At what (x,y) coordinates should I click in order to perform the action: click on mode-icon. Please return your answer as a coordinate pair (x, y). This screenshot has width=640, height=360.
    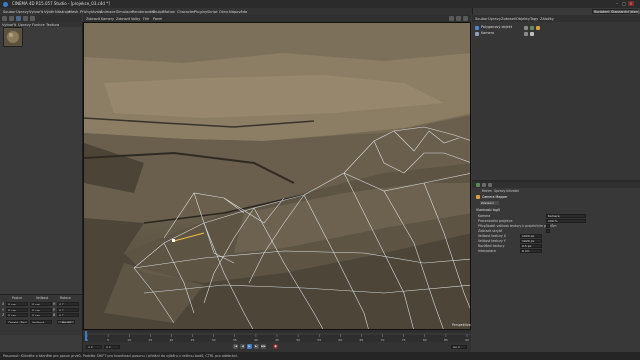
    Looking at the image, I should click on (478, 185).